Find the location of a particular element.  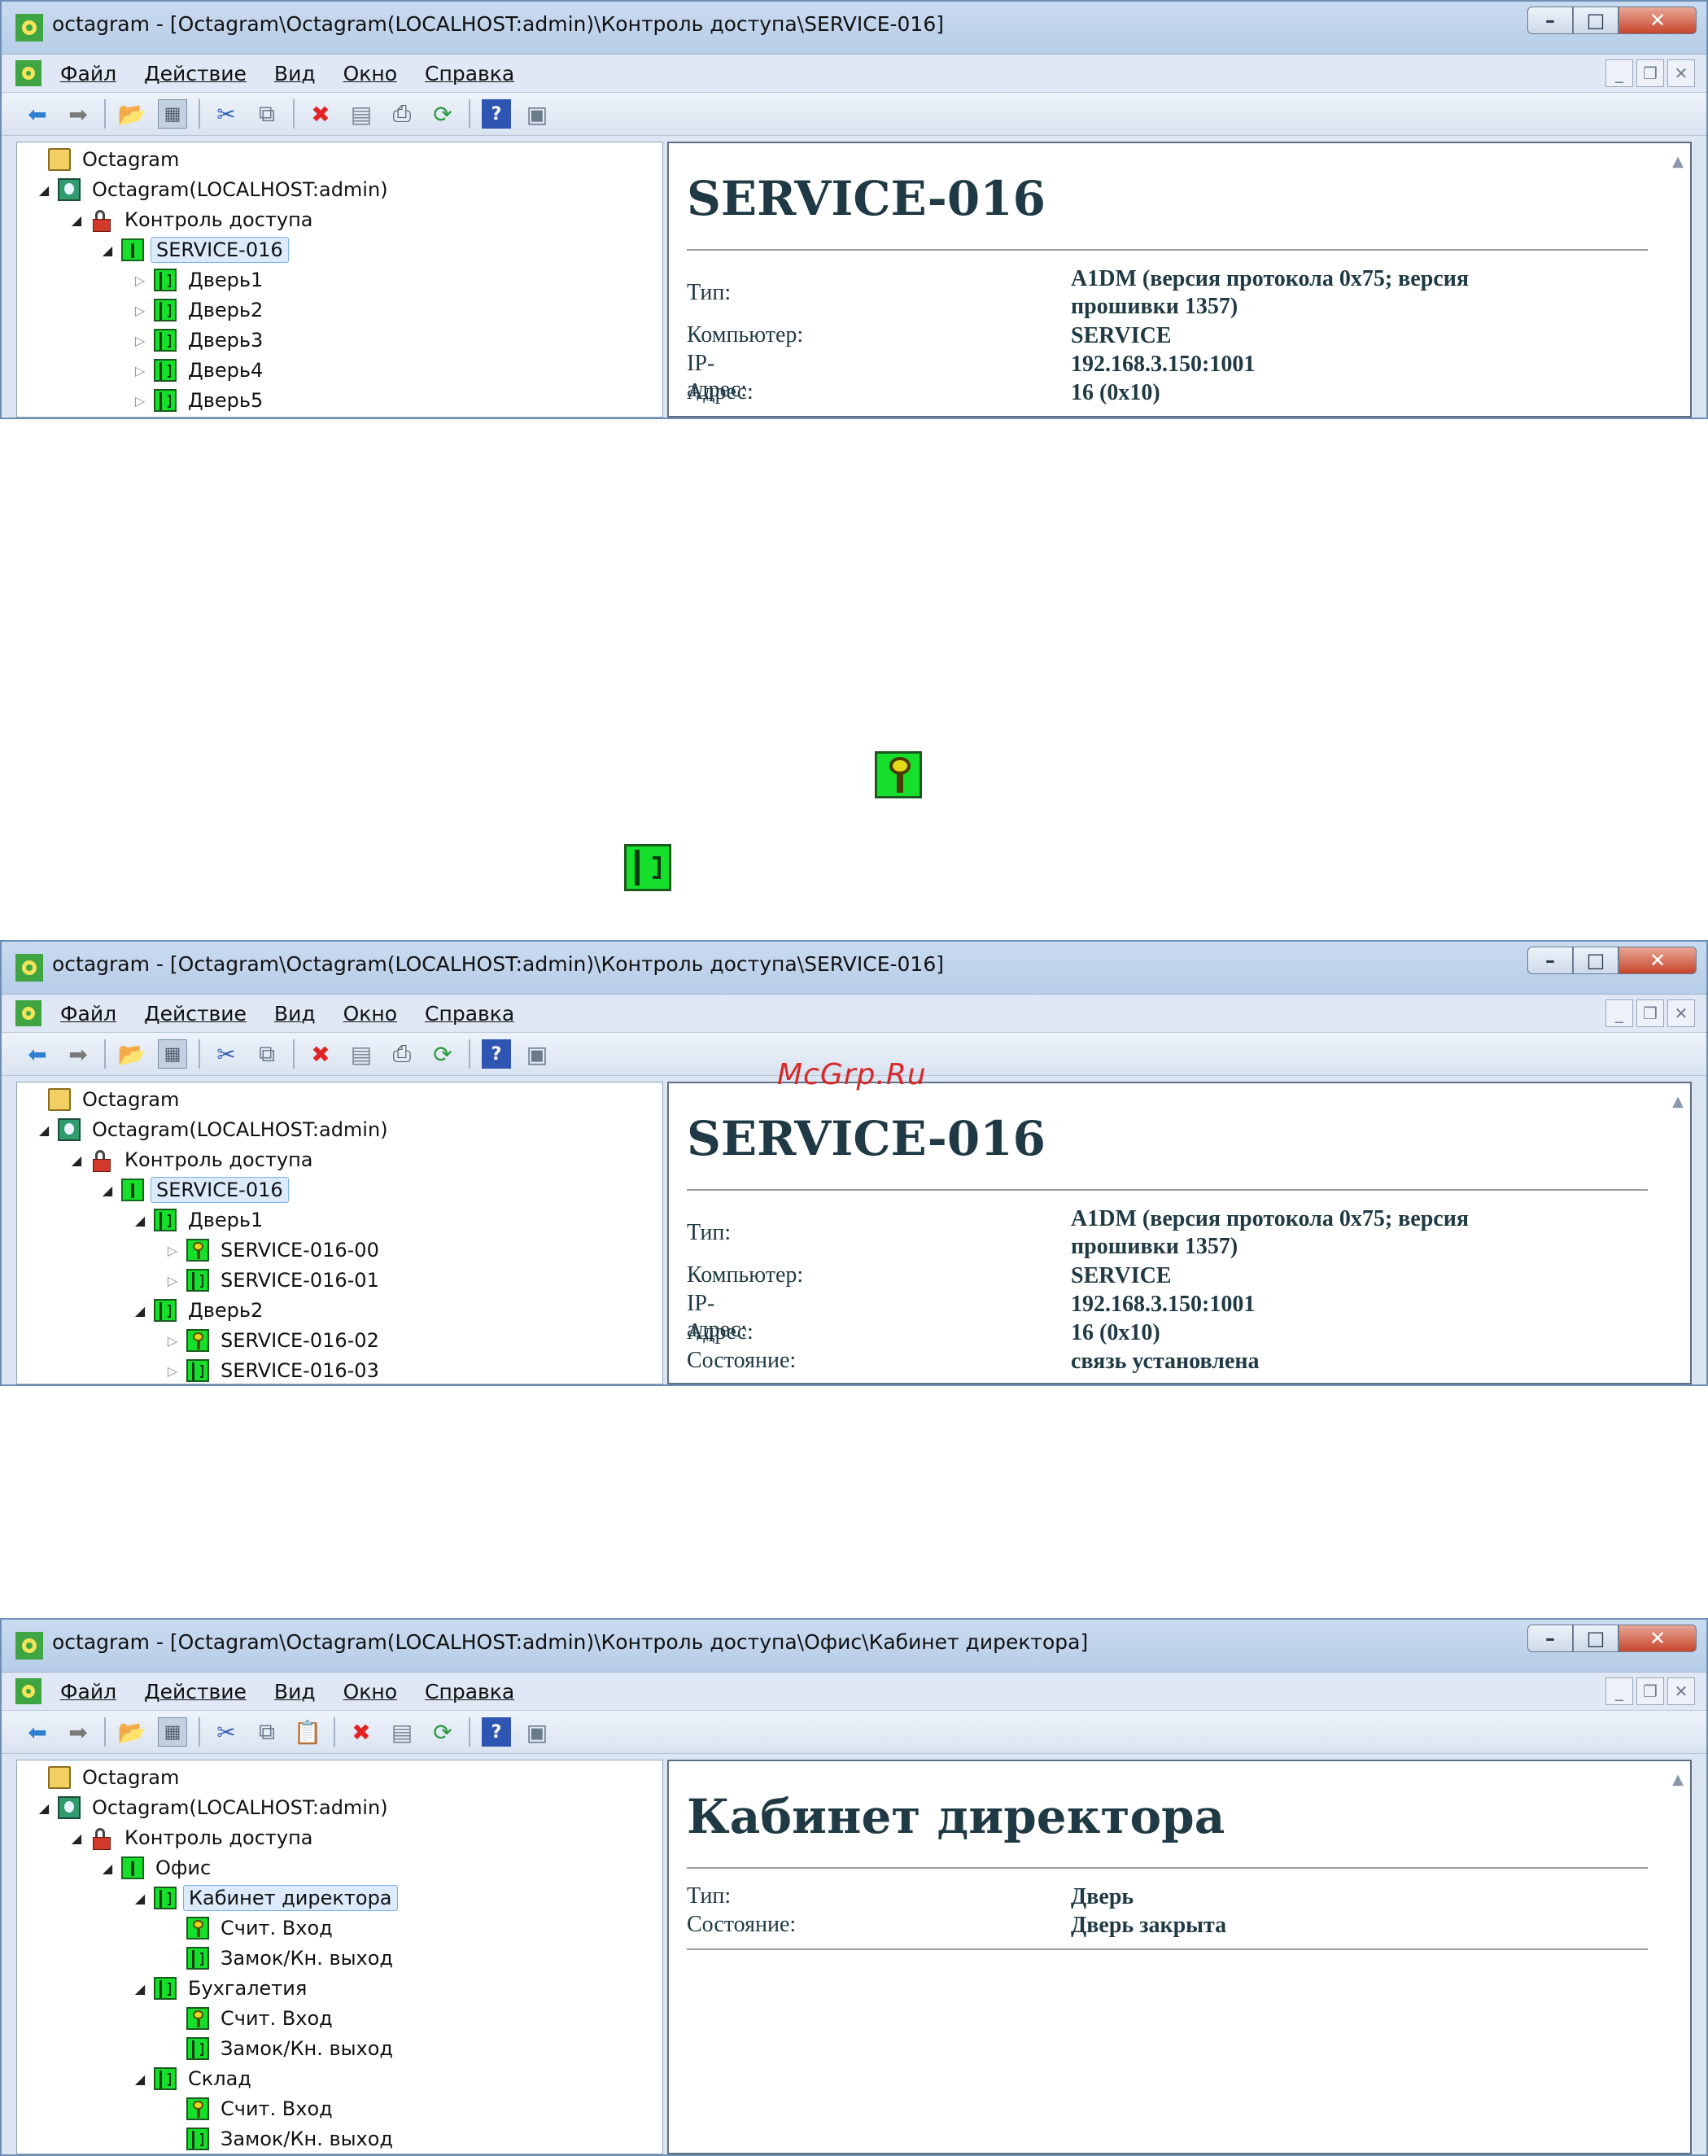

tree-item: ◢ Офис is located at coordinates (157, 1868).